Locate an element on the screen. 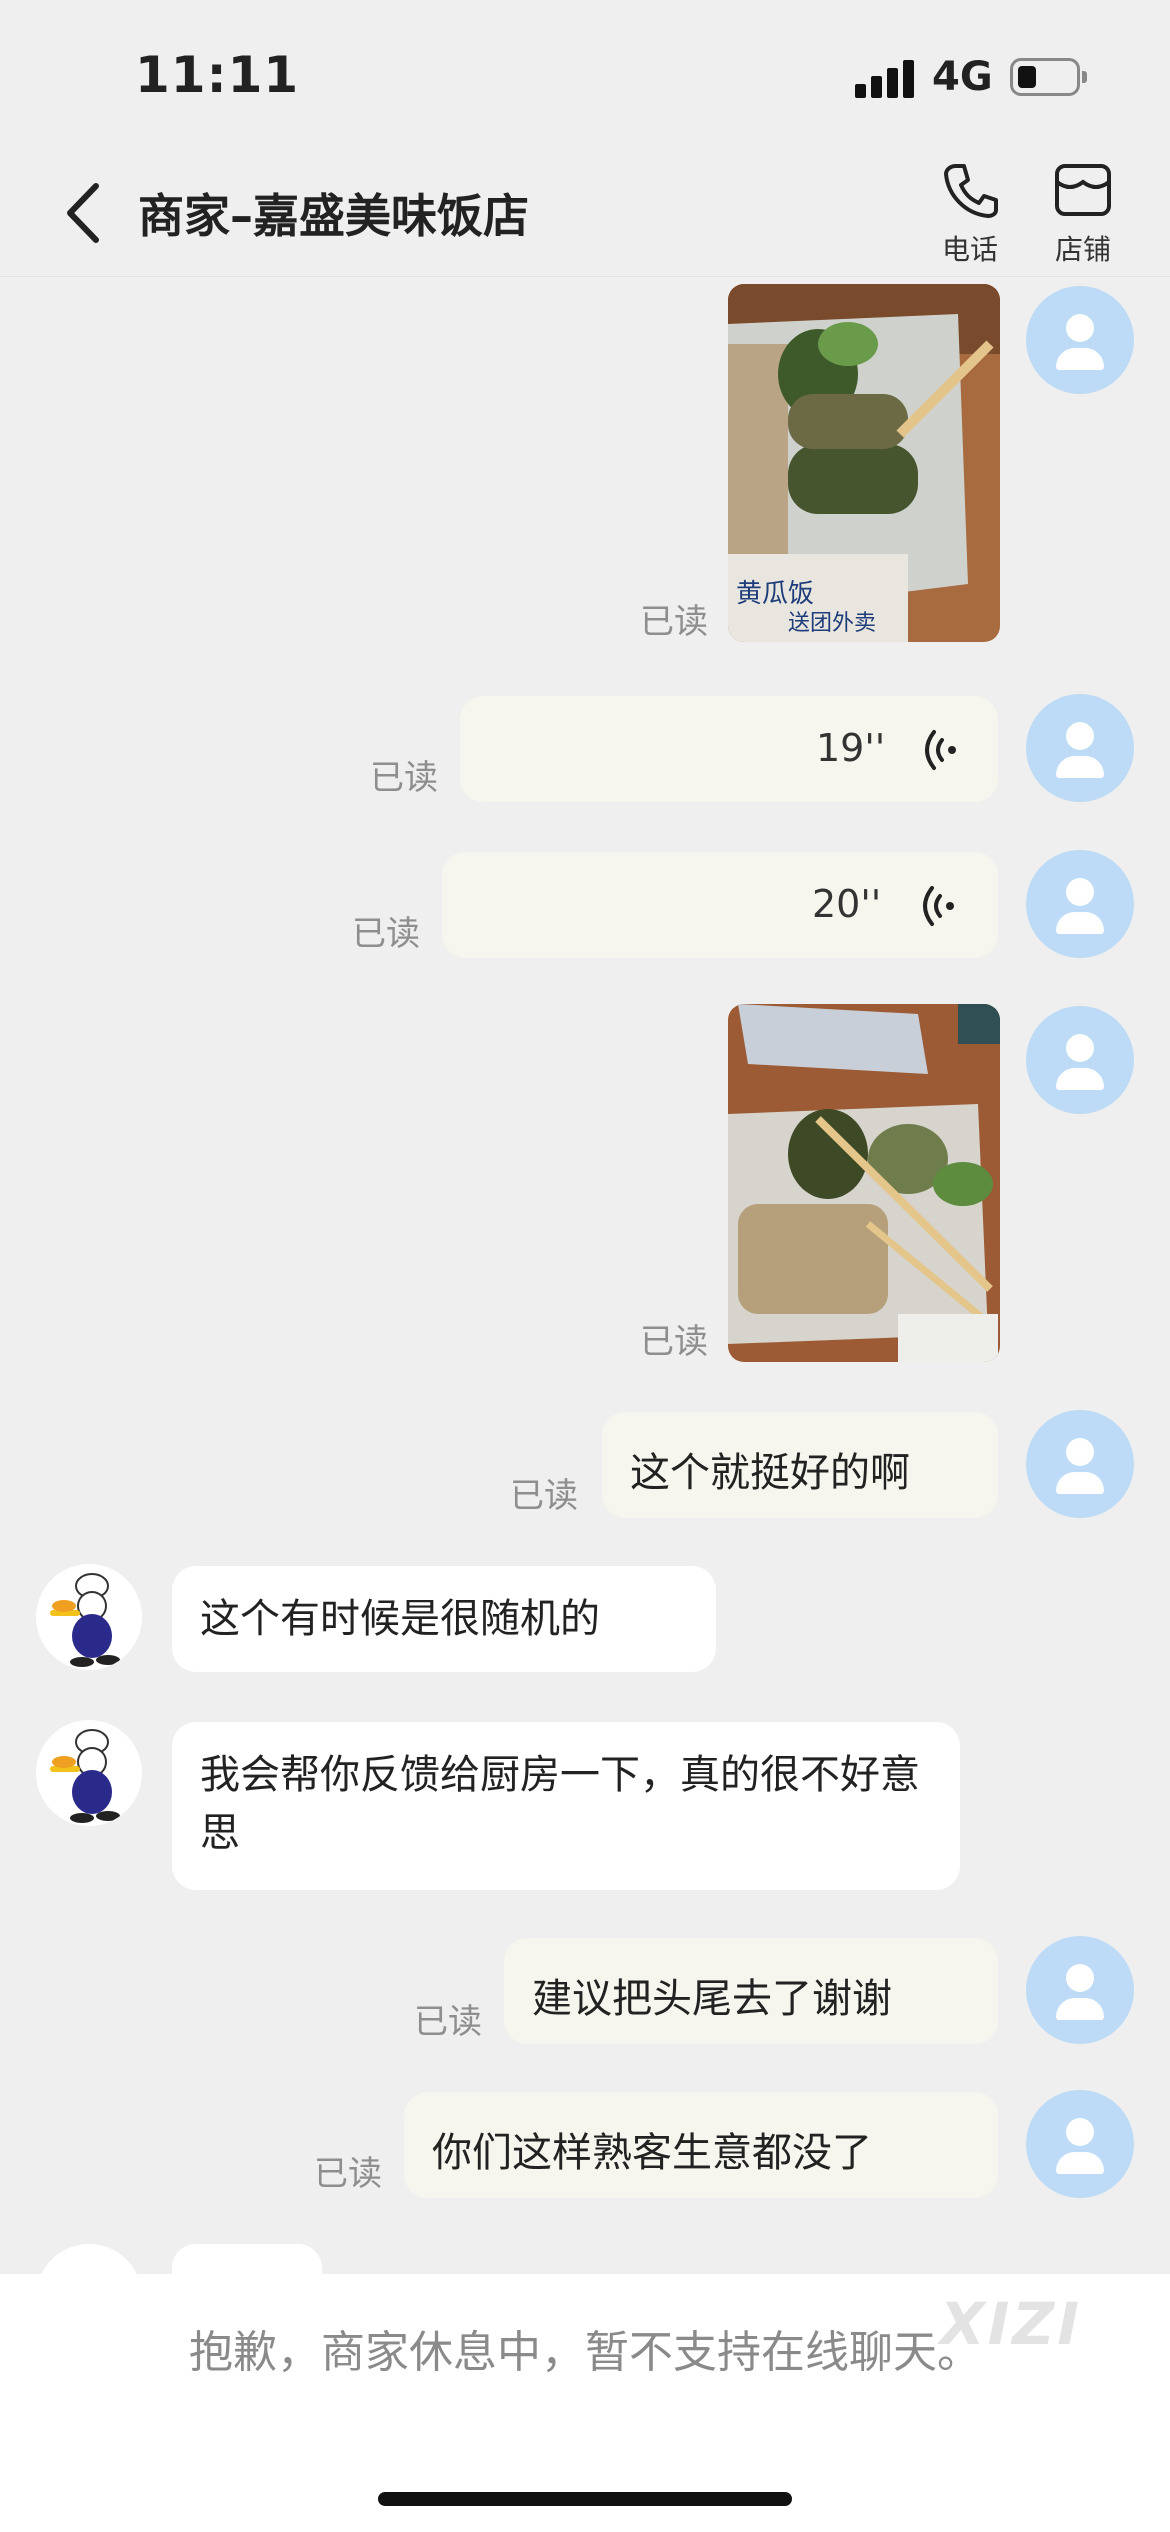 The width and height of the screenshot is (1170, 2532). text-message: 建议把头尾去了谢谢 is located at coordinates (751, 1991).